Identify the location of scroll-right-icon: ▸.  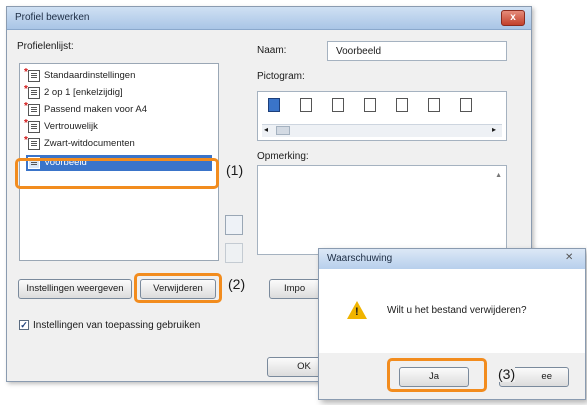
(494, 129).